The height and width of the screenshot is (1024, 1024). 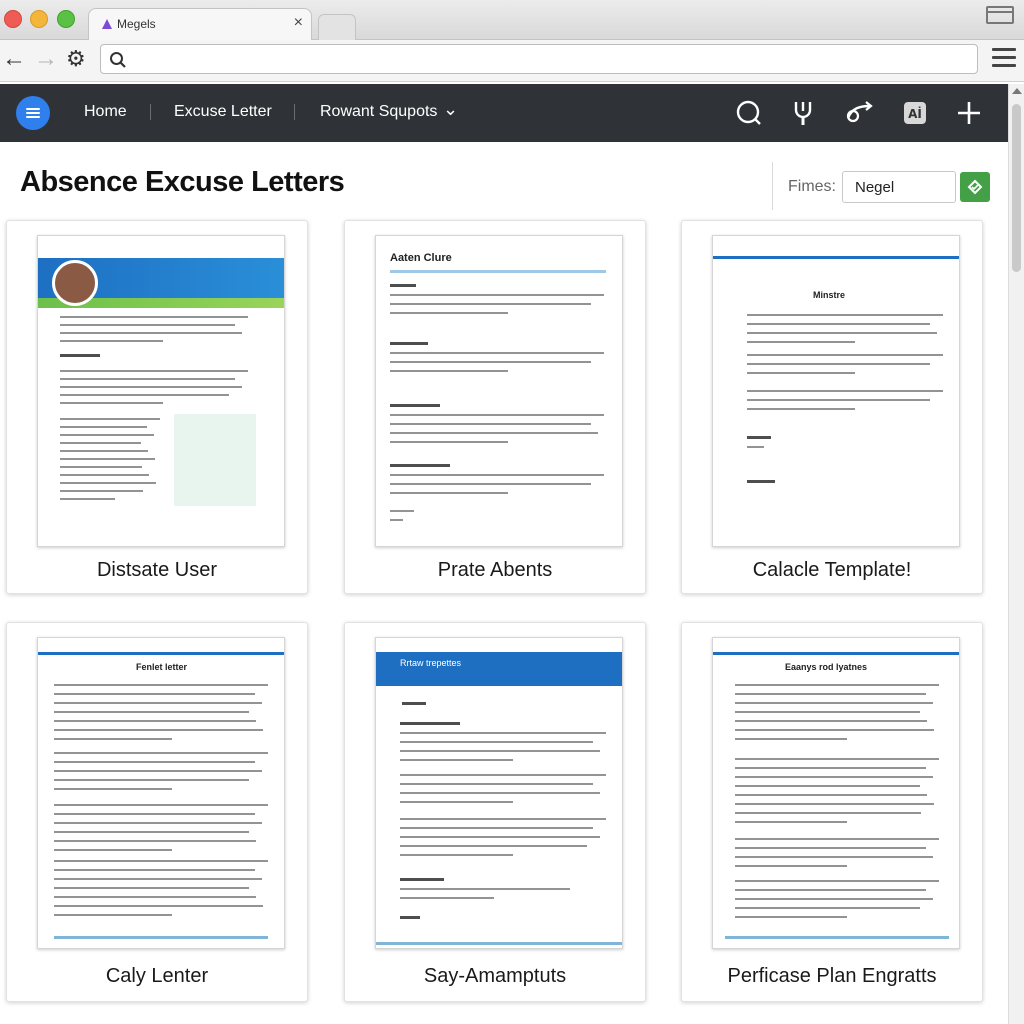 I want to click on template-preview, so click(x=161, y=391).